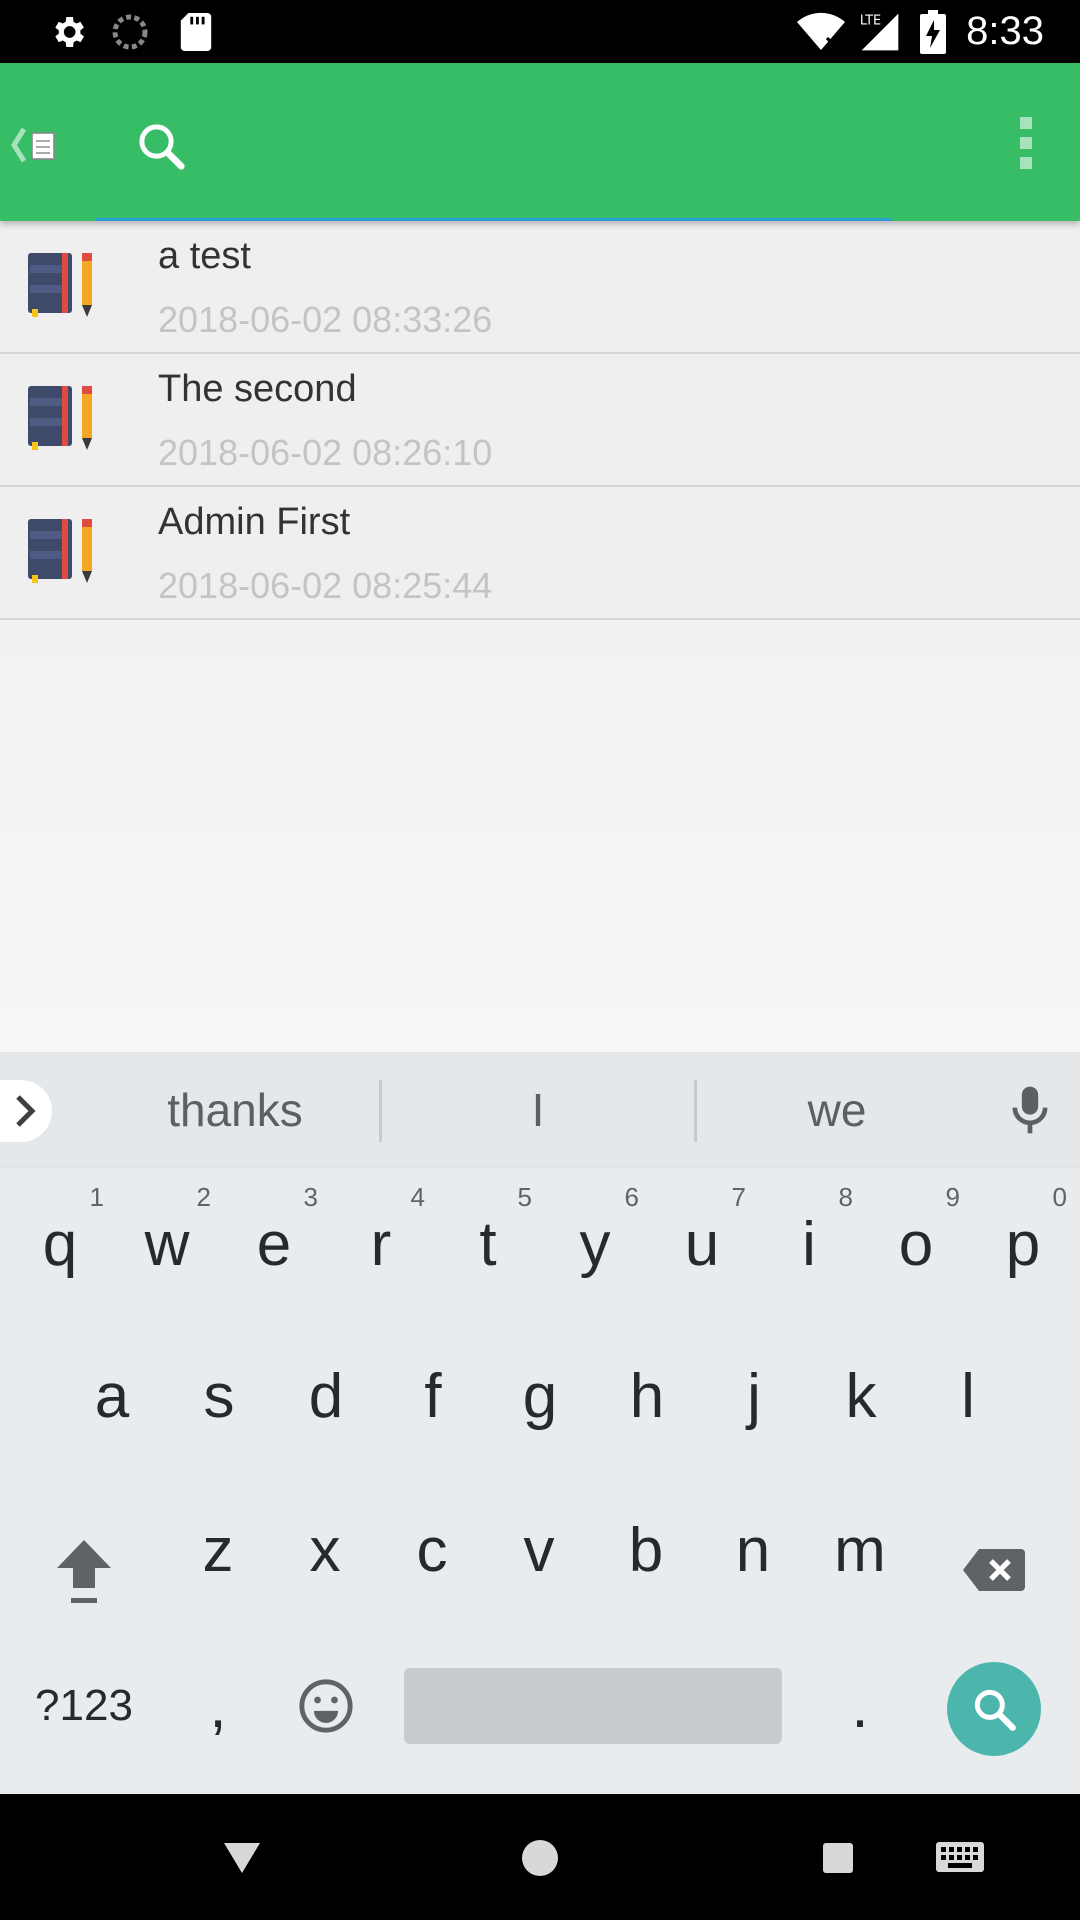 The width and height of the screenshot is (1080, 1920). Describe the element at coordinates (1059, 1197) in the screenshot. I see `key-number-hint: 0` at that location.